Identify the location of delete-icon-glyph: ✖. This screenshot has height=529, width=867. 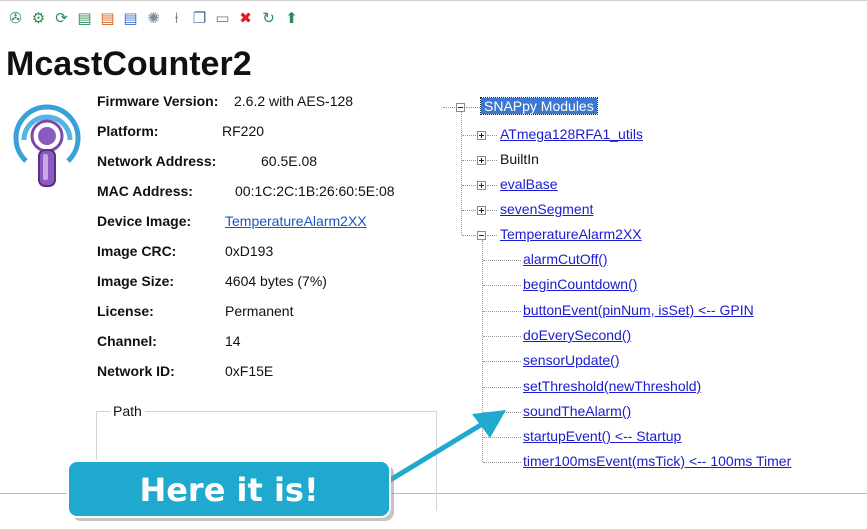
(245, 17).